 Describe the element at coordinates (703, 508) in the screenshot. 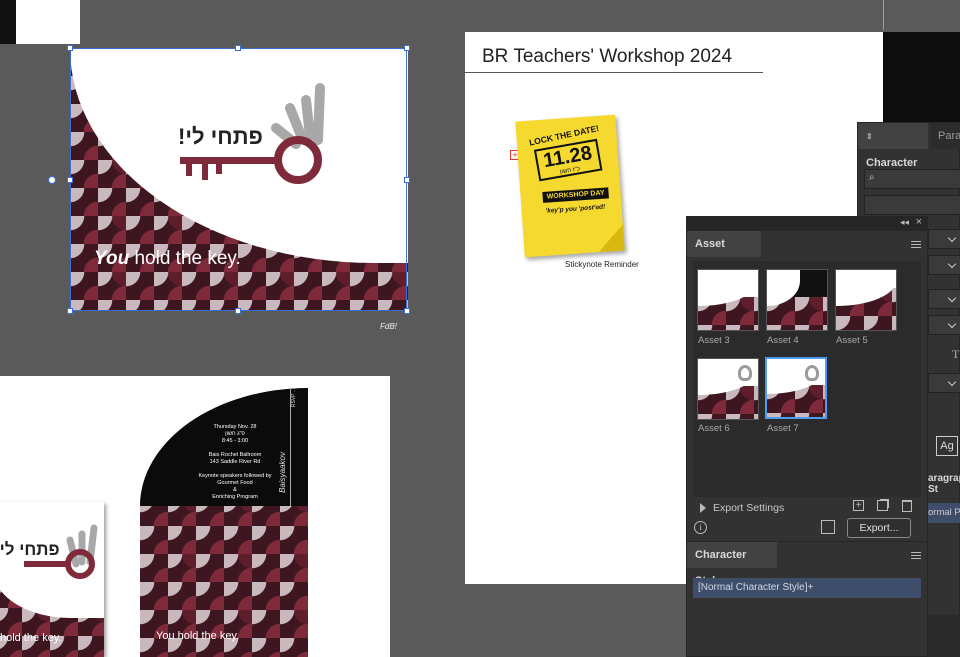

I see `disclosure-triangle-icon` at that location.